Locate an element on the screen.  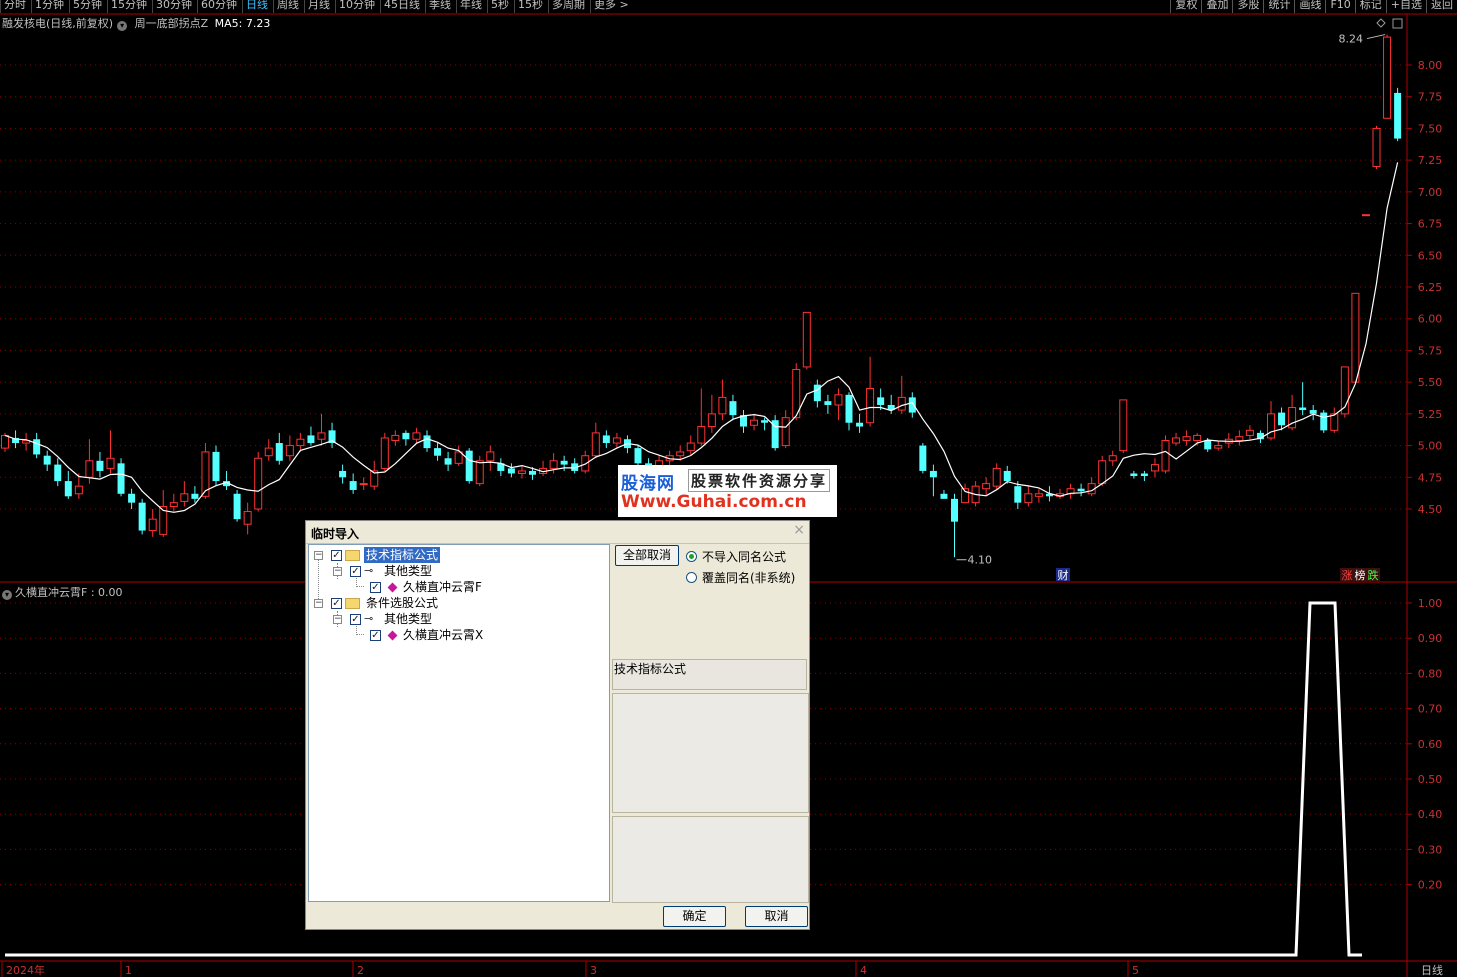
window-icon is located at coordinates (1397, 23).